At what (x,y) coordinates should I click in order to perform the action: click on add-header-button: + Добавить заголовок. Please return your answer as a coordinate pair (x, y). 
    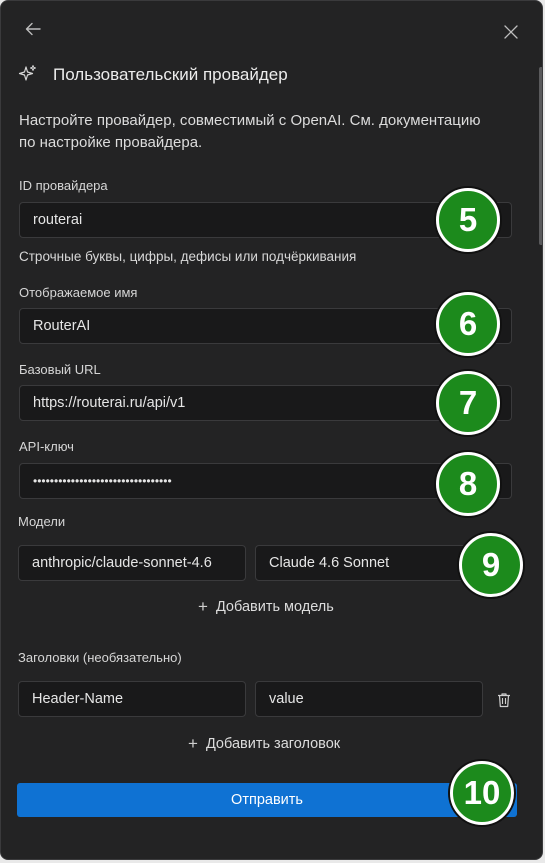
    Looking at the image, I should click on (264, 743).